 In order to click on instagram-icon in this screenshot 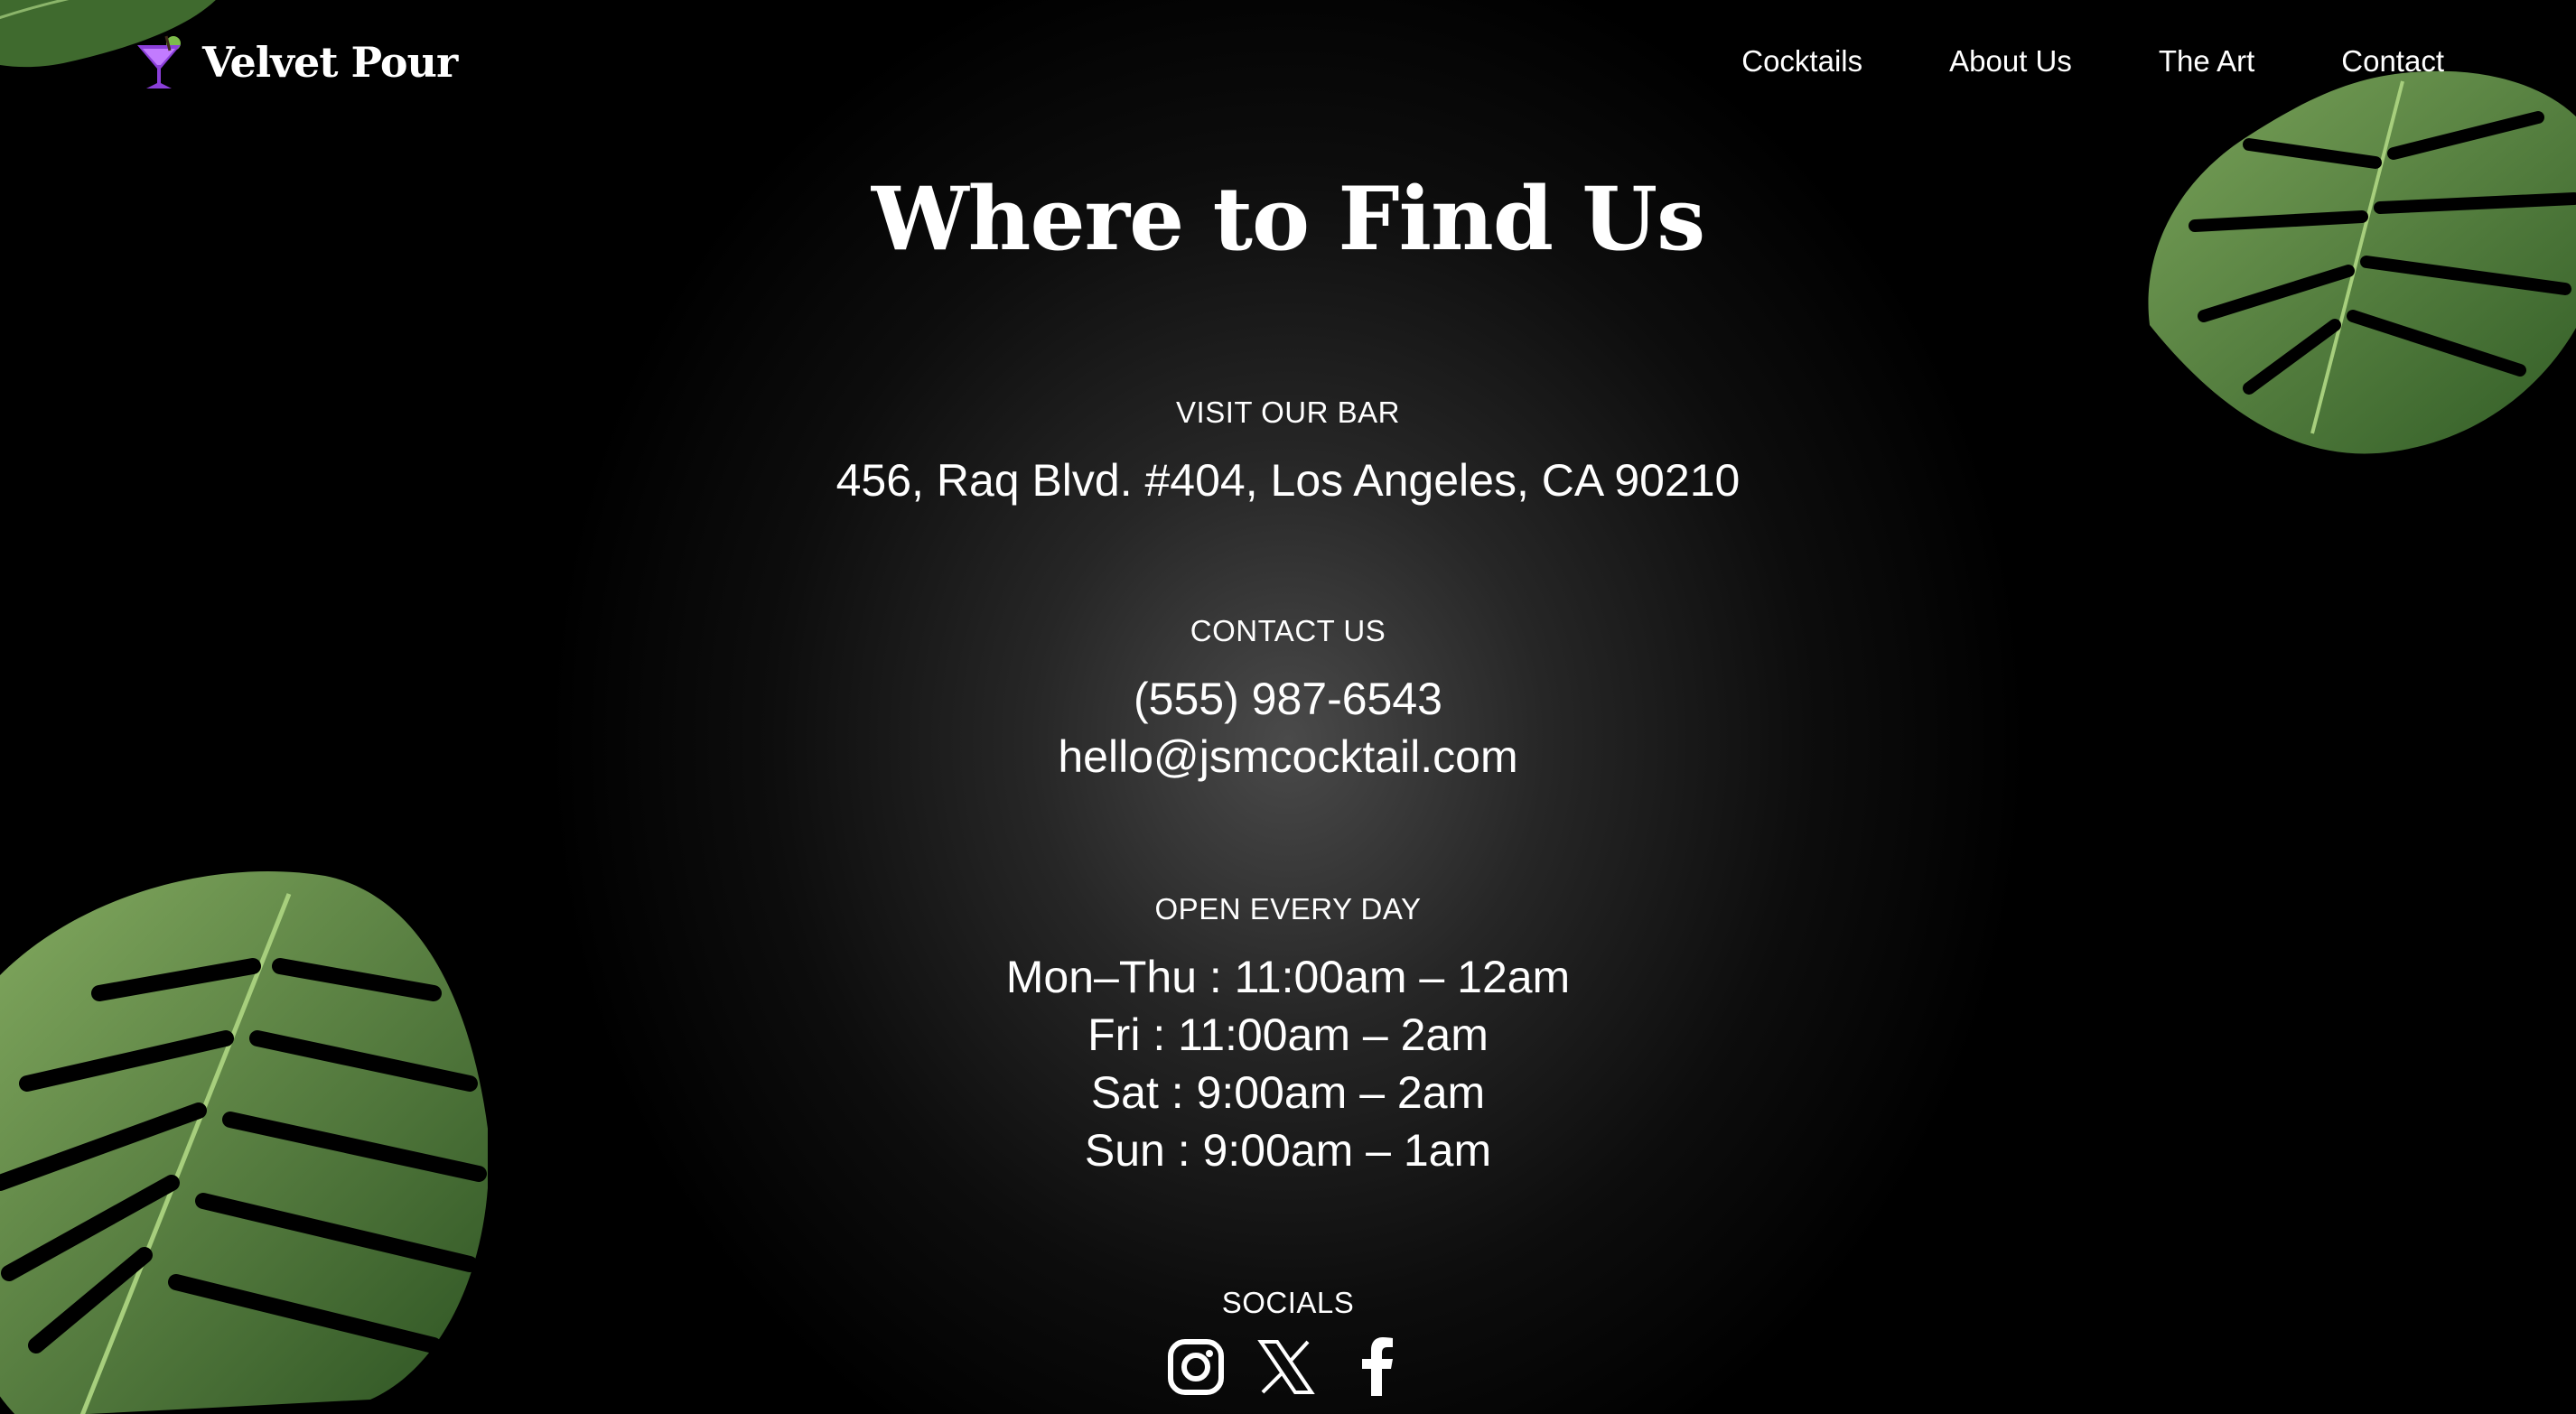, I will do `click(1196, 1367)`.